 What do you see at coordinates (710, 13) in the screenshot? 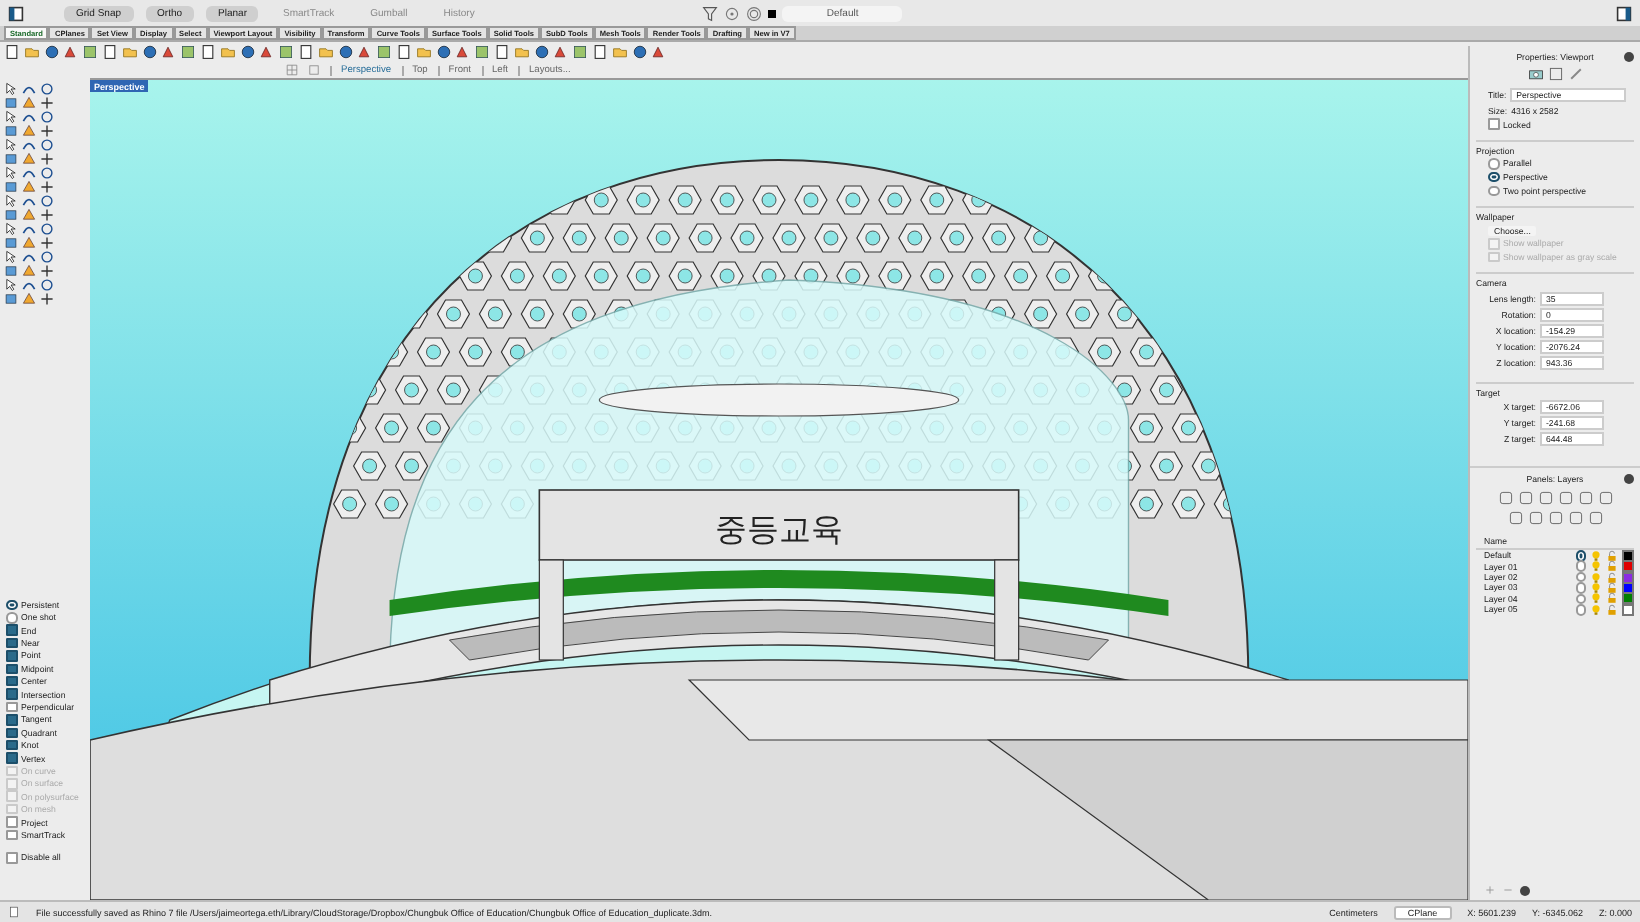
I see `filter-icon` at bounding box center [710, 13].